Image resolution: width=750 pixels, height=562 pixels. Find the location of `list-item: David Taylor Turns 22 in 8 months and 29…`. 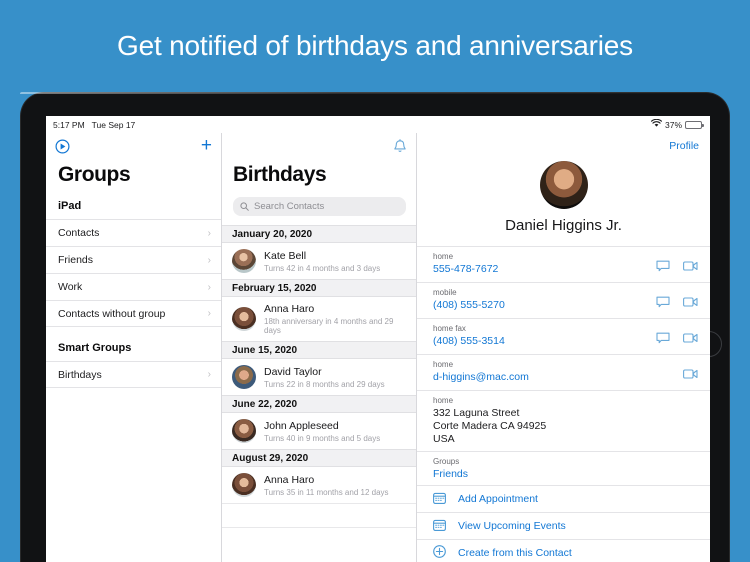

list-item: David Taylor Turns 22 in 8 months and 29… is located at coordinates (319, 377).